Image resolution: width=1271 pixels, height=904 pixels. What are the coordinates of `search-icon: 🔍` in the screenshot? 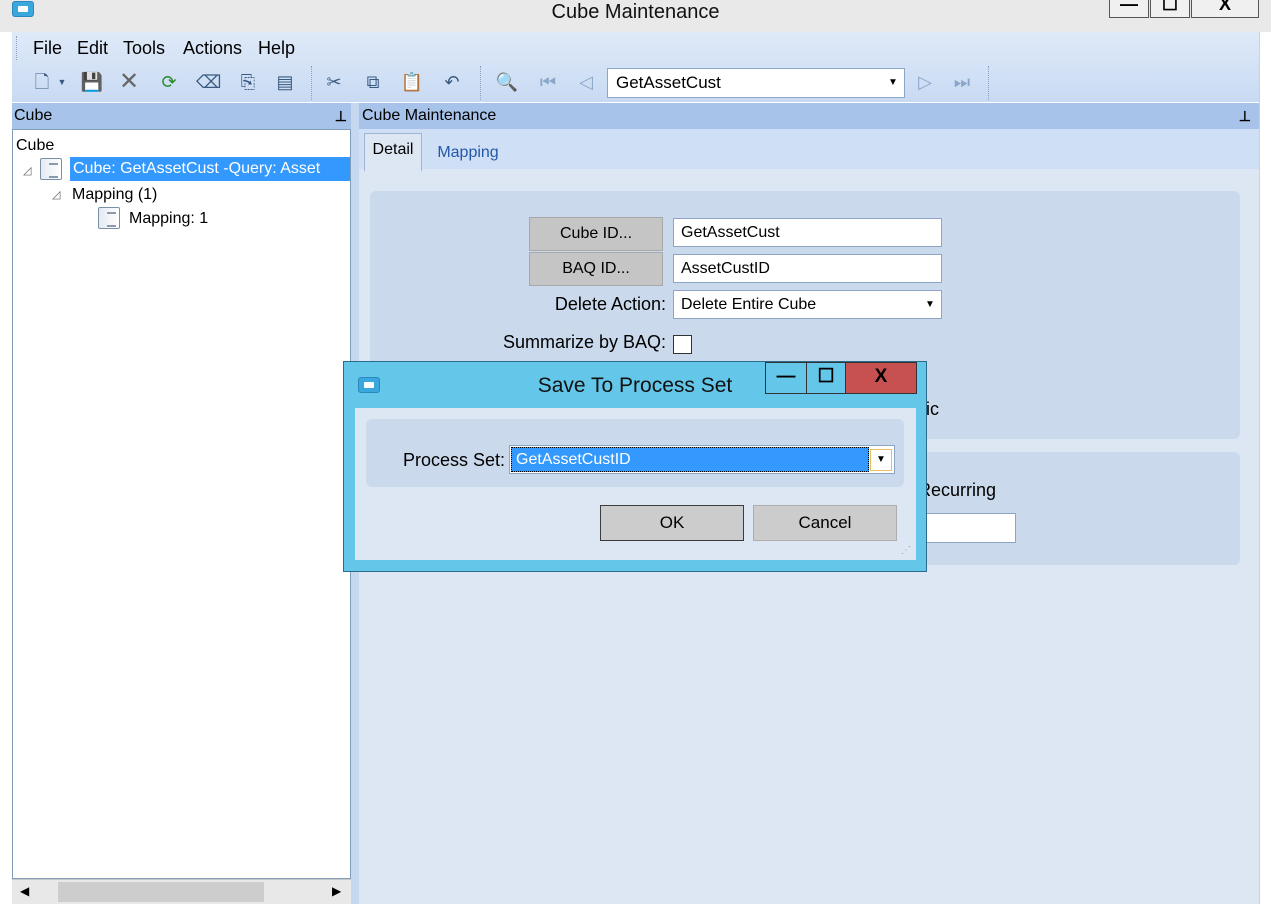 It's located at (507, 82).